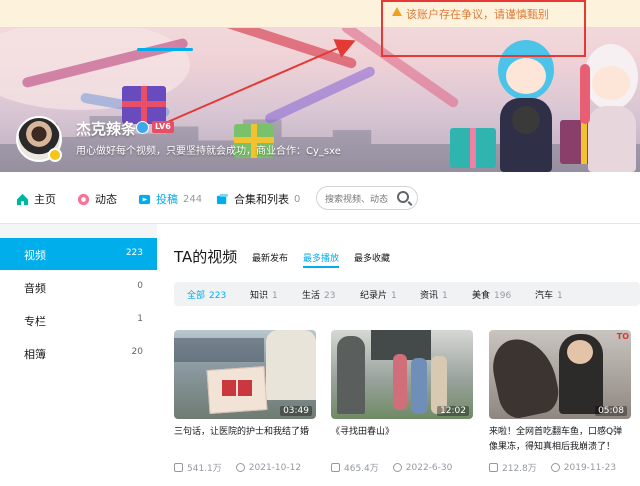  Describe the element at coordinates (590, 467) in the screenshot. I see `video-date: 2019-11-23` at that location.